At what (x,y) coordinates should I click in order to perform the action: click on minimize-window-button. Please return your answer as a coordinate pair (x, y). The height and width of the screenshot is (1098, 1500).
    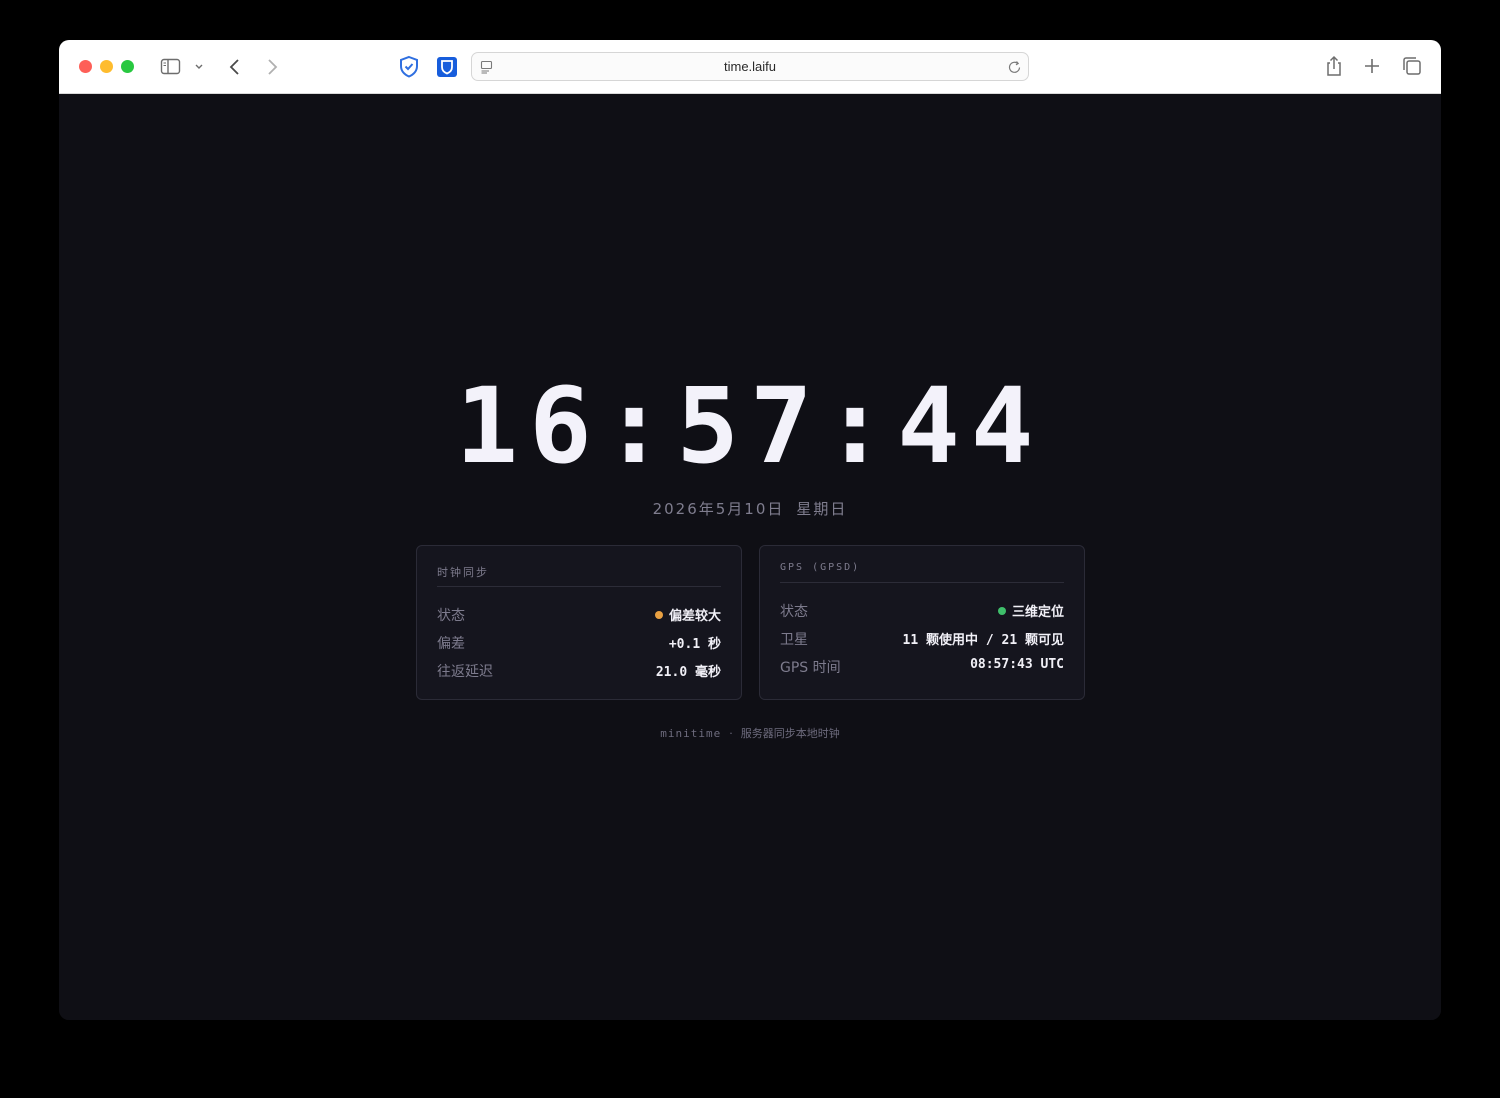
    Looking at the image, I should click on (106, 66).